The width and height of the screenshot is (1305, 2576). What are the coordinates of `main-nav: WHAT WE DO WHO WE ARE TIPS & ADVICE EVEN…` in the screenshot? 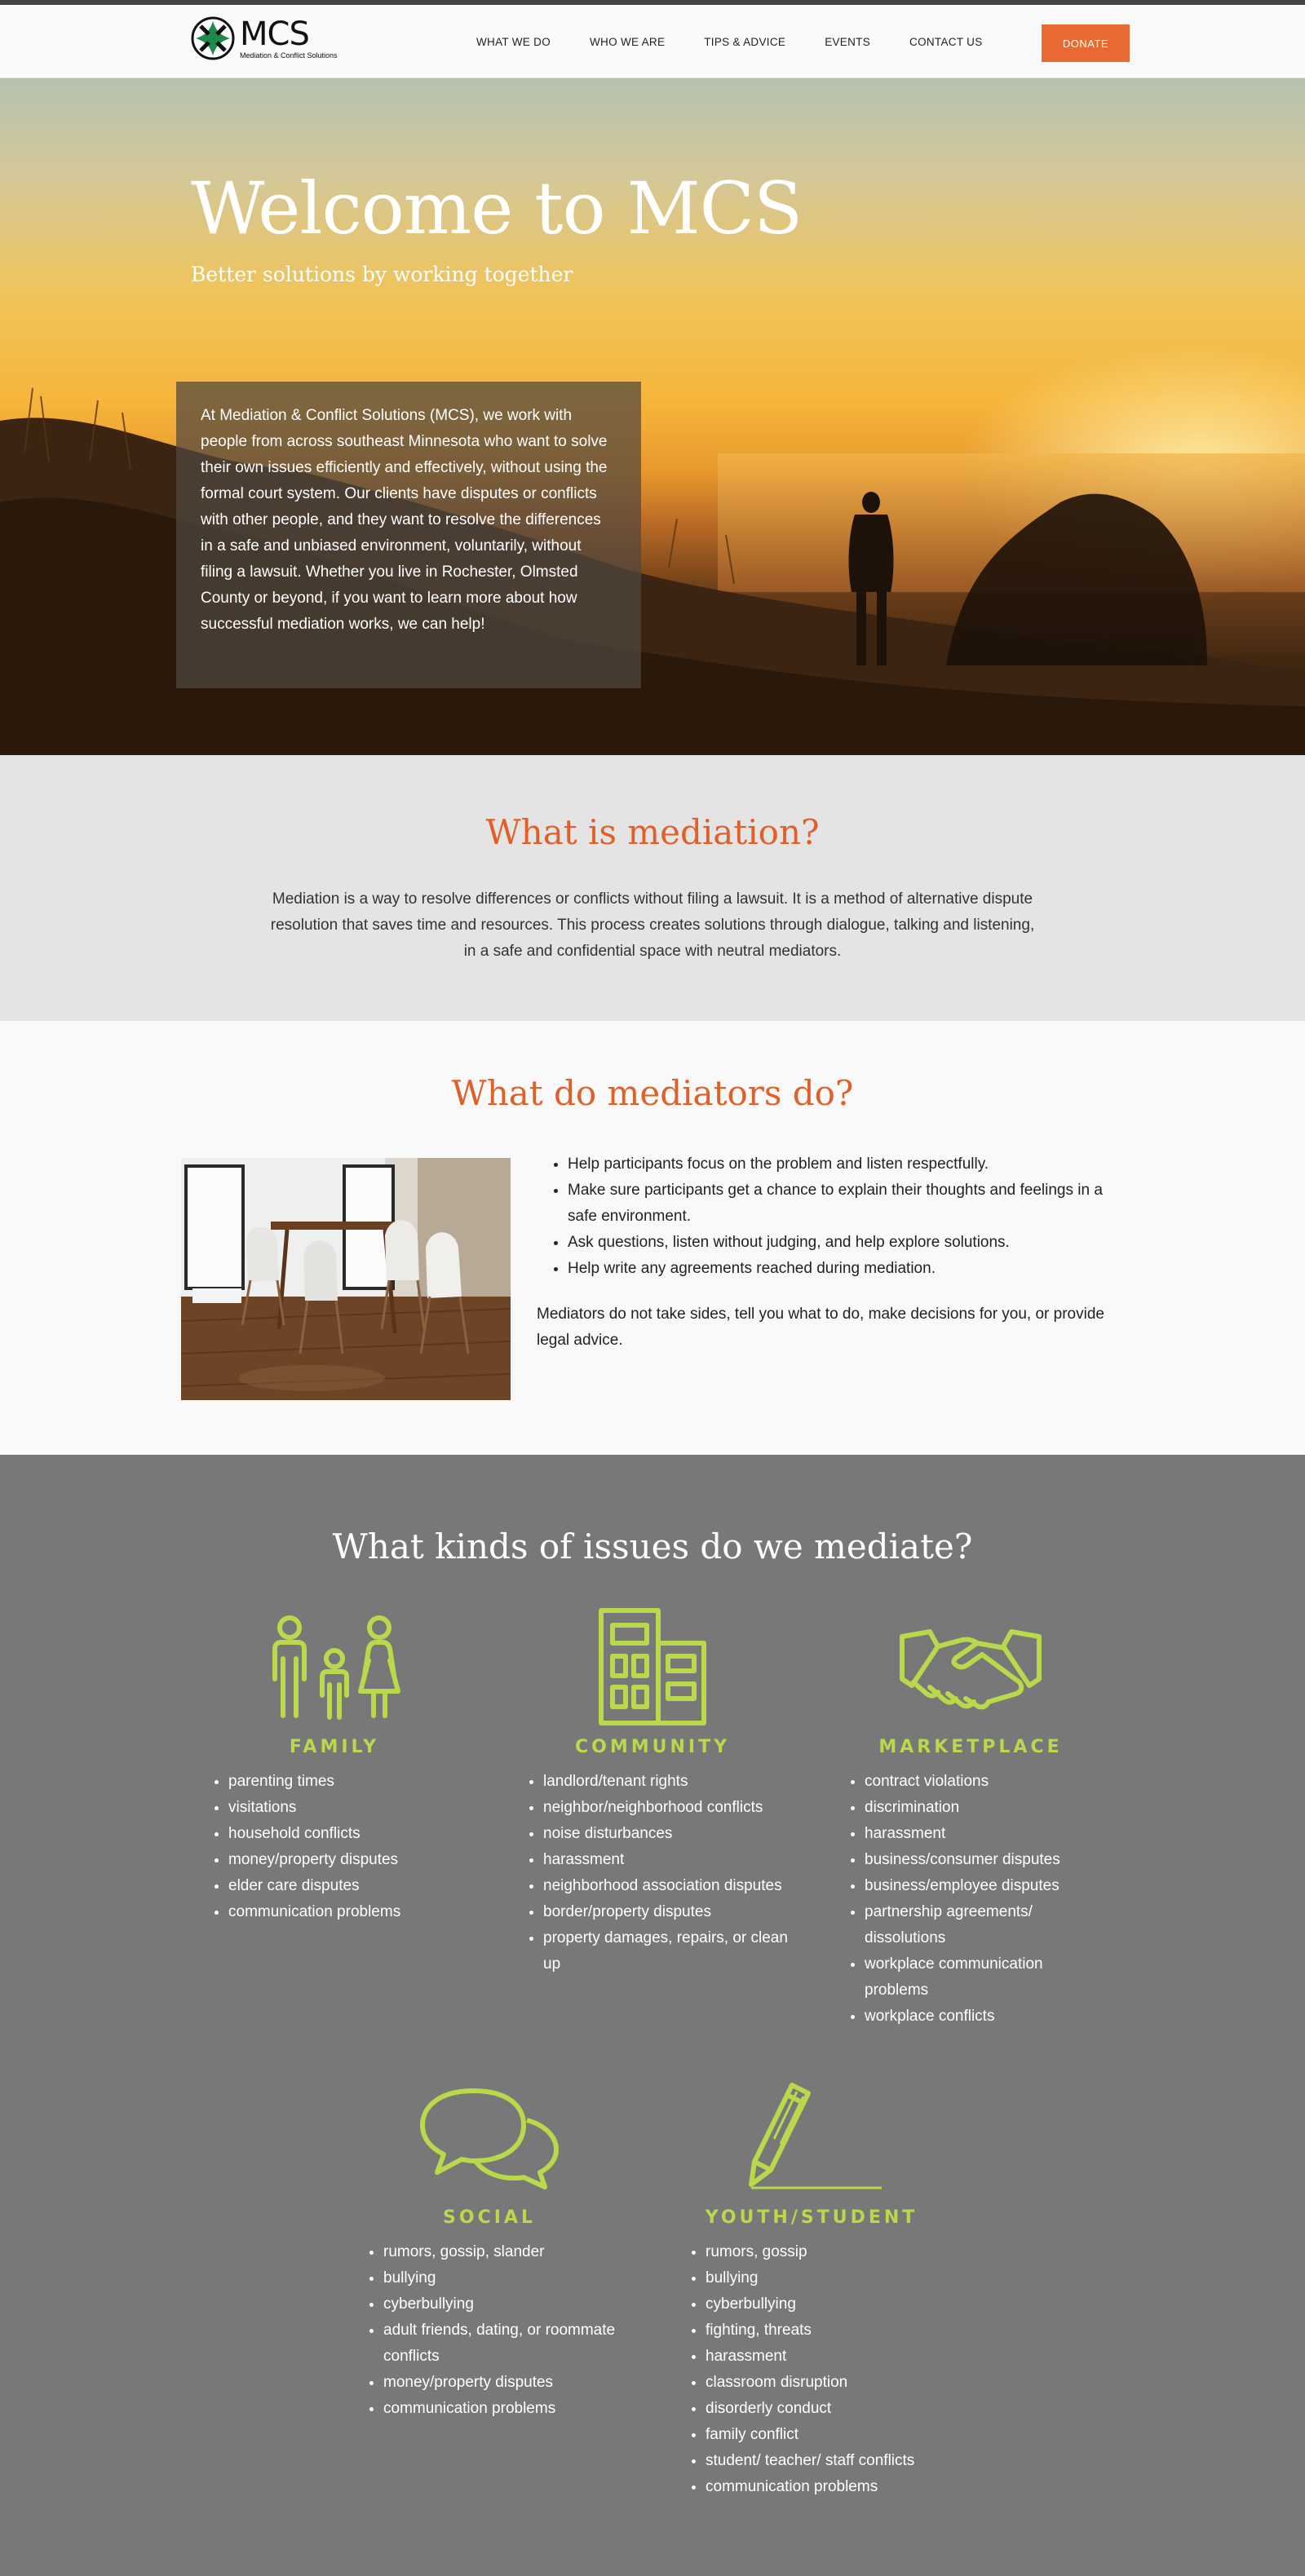 It's located at (749, 41).